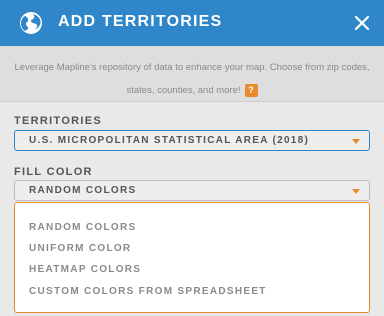  Describe the element at coordinates (183, 90) in the screenshot. I see `description-line-2-text: states, counties, and more!` at that location.